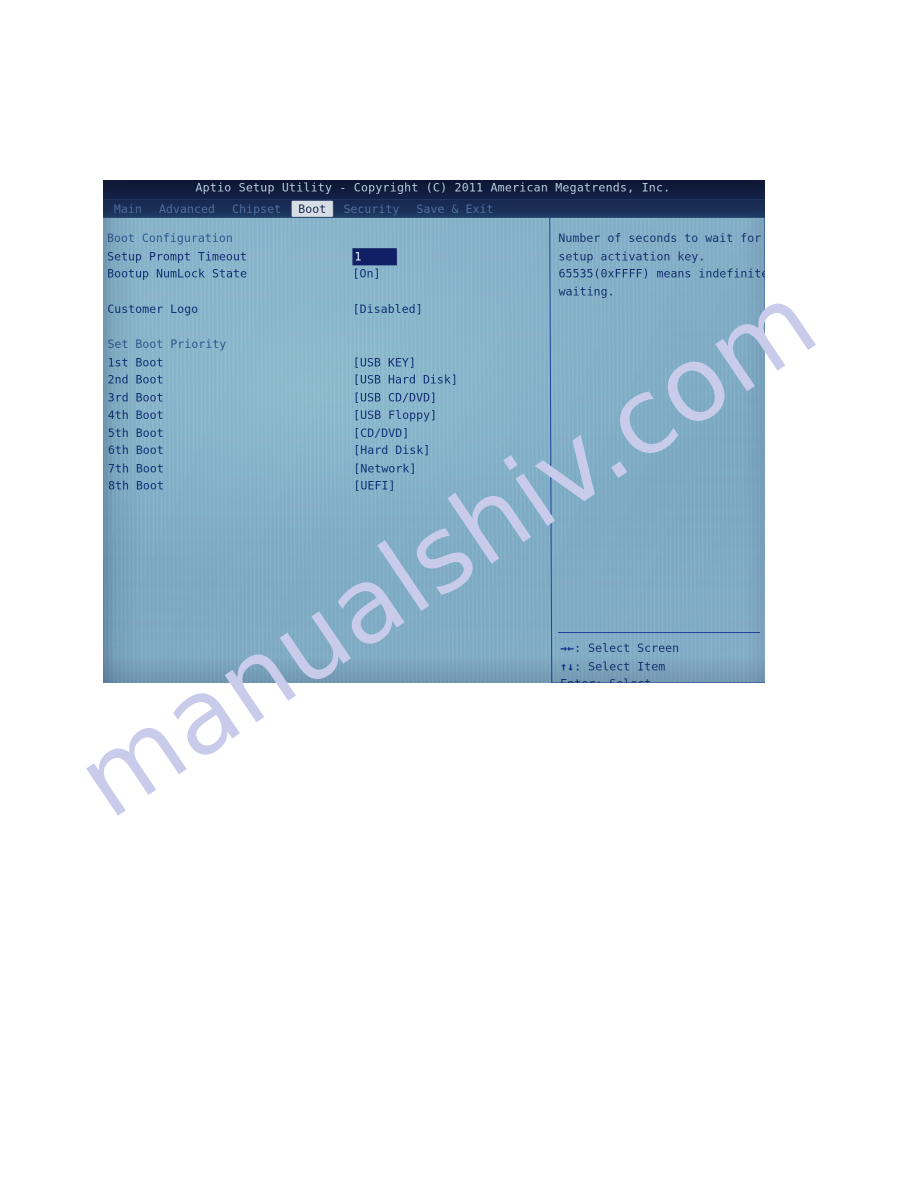  What do you see at coordinates (602, 679) in the screenshot?
I see `legend-sep-2: :` at bounding box center [602, 679].